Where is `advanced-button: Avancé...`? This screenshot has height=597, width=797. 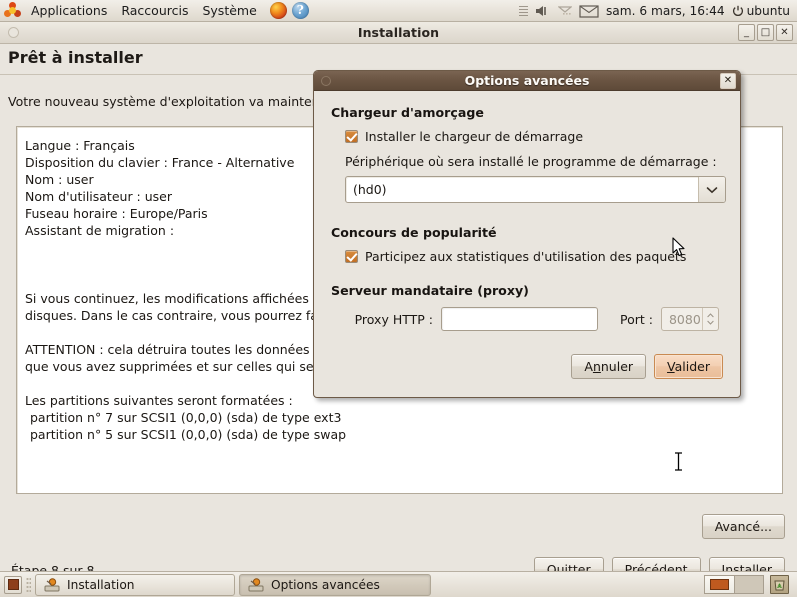 advanced-button: Avancé... is located at coordinates (743, 526).